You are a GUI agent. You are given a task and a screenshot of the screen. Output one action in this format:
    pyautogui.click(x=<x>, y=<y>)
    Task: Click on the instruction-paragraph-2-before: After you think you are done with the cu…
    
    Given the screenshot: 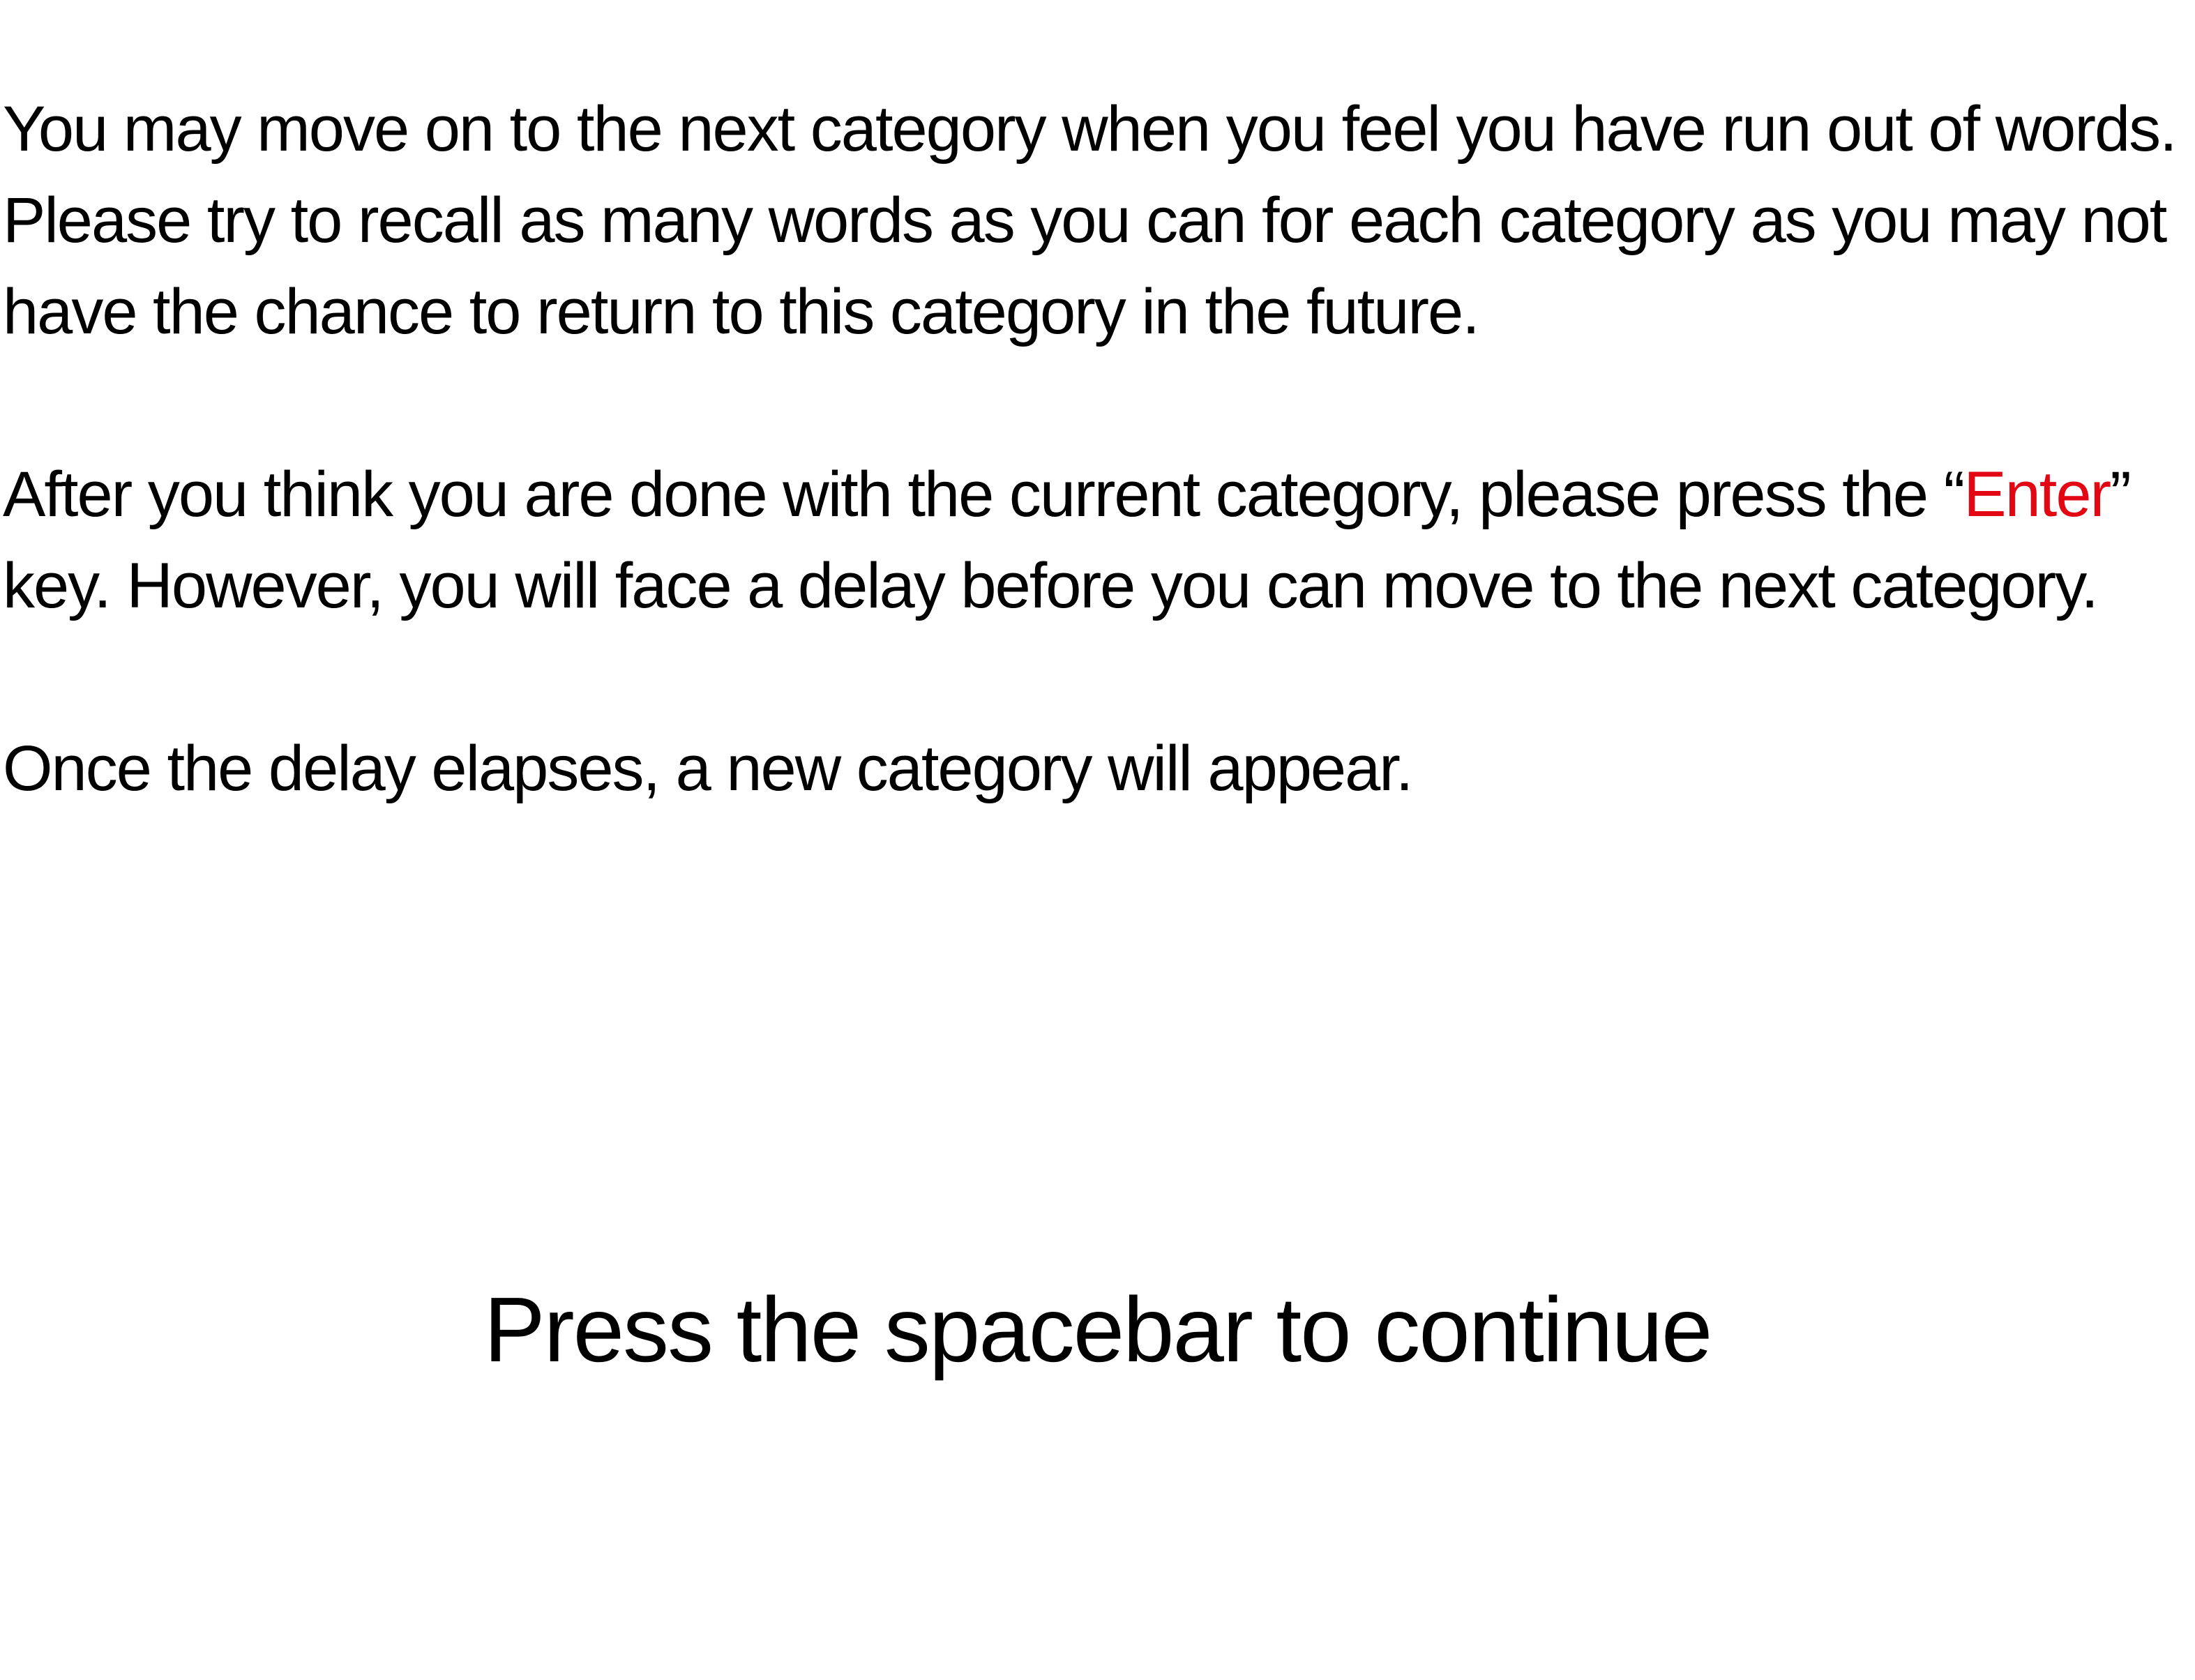 What is the action you would take?
    pyautogui.click(x=984, y=494)
    